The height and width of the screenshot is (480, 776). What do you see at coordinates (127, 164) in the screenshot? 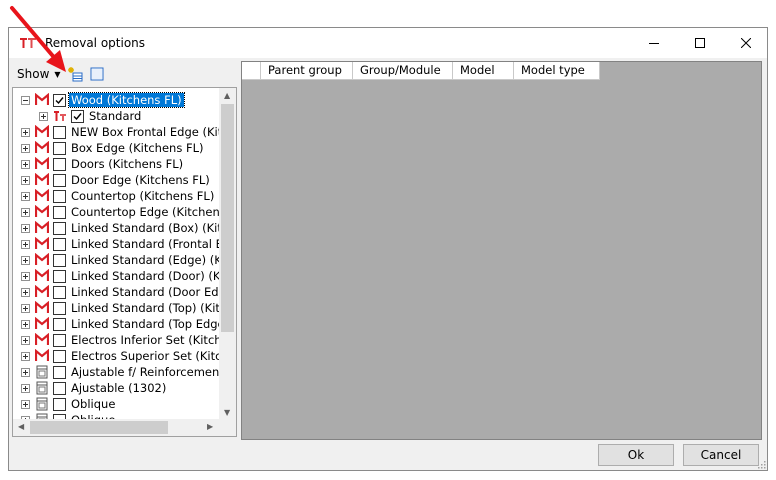
I see `tree-item-label: Doors (Kitchens FL)` at bounding box center [127, 164].